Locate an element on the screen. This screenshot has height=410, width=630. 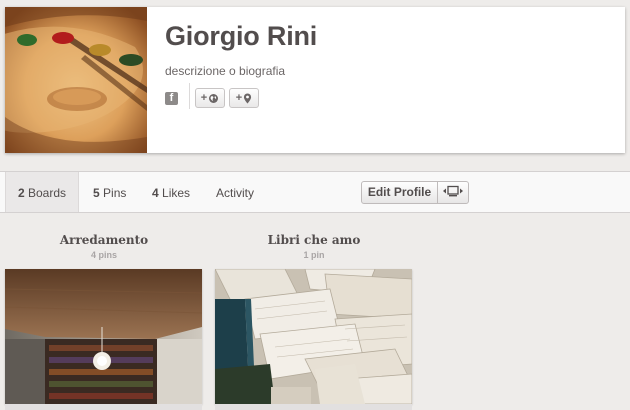
tab-count: 4 is located at coordinates (155, 193).